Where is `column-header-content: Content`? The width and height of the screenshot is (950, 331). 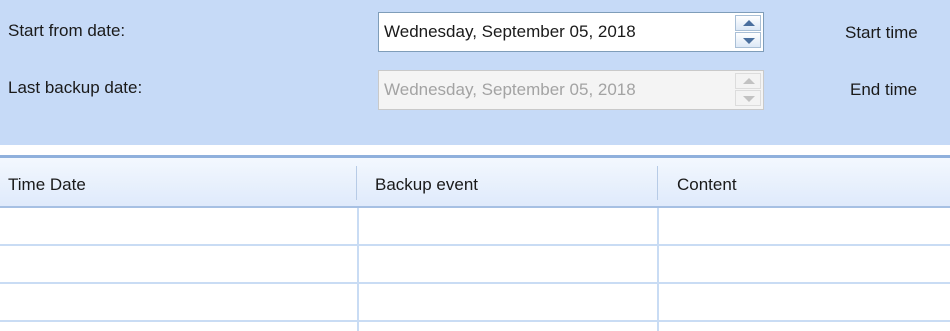 column-header-content: Content is located at coordinates (707, 185).